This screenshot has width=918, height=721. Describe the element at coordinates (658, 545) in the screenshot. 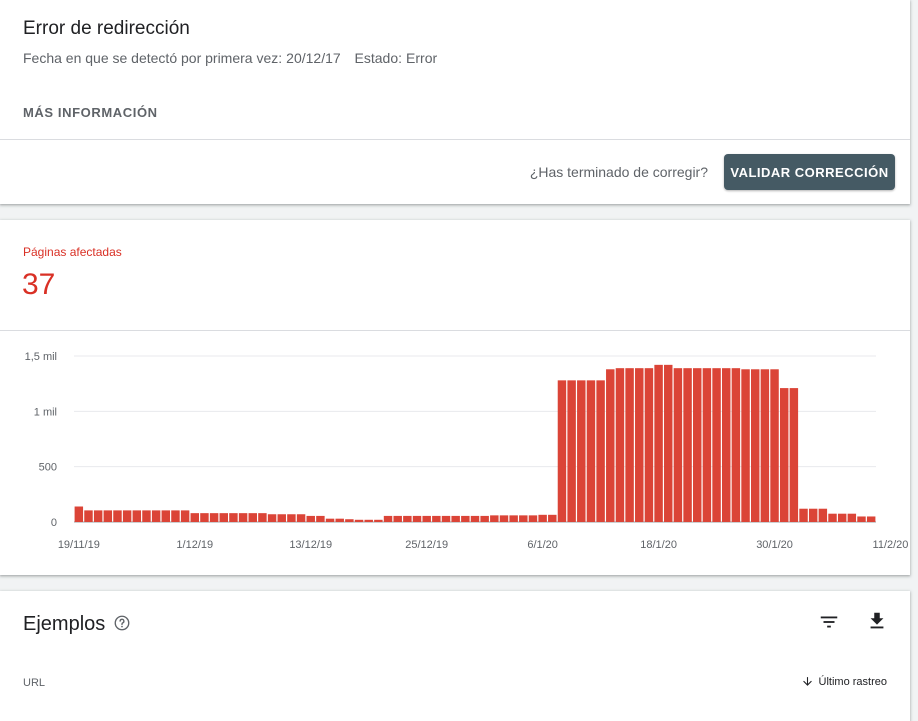

I see `x-tick-label: 18/1/20` at that location.